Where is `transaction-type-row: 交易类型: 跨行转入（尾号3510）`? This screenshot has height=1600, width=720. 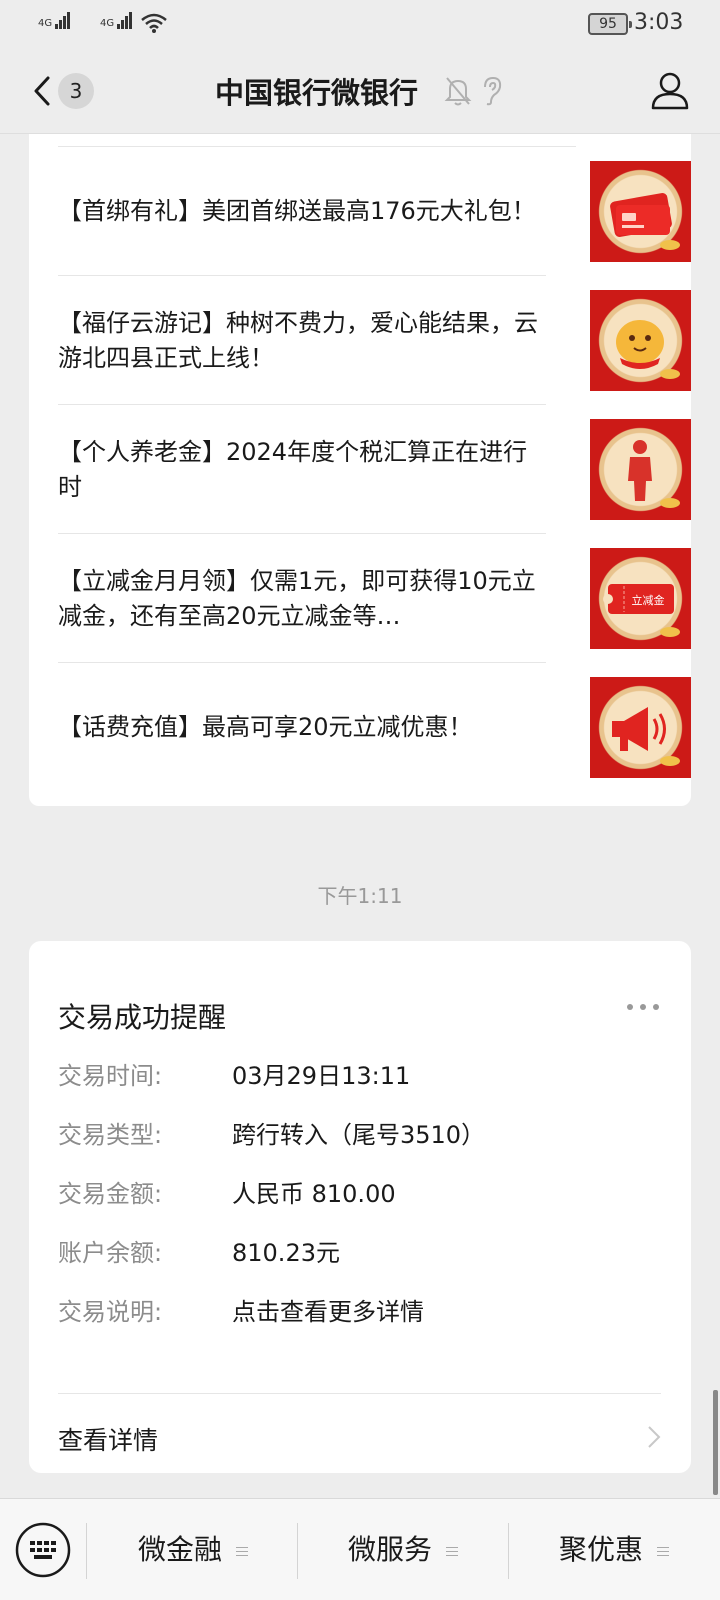 transaction-type-row: 交易类型: 跨行转入（尾号3510） is located at coordinates (358, 1135).